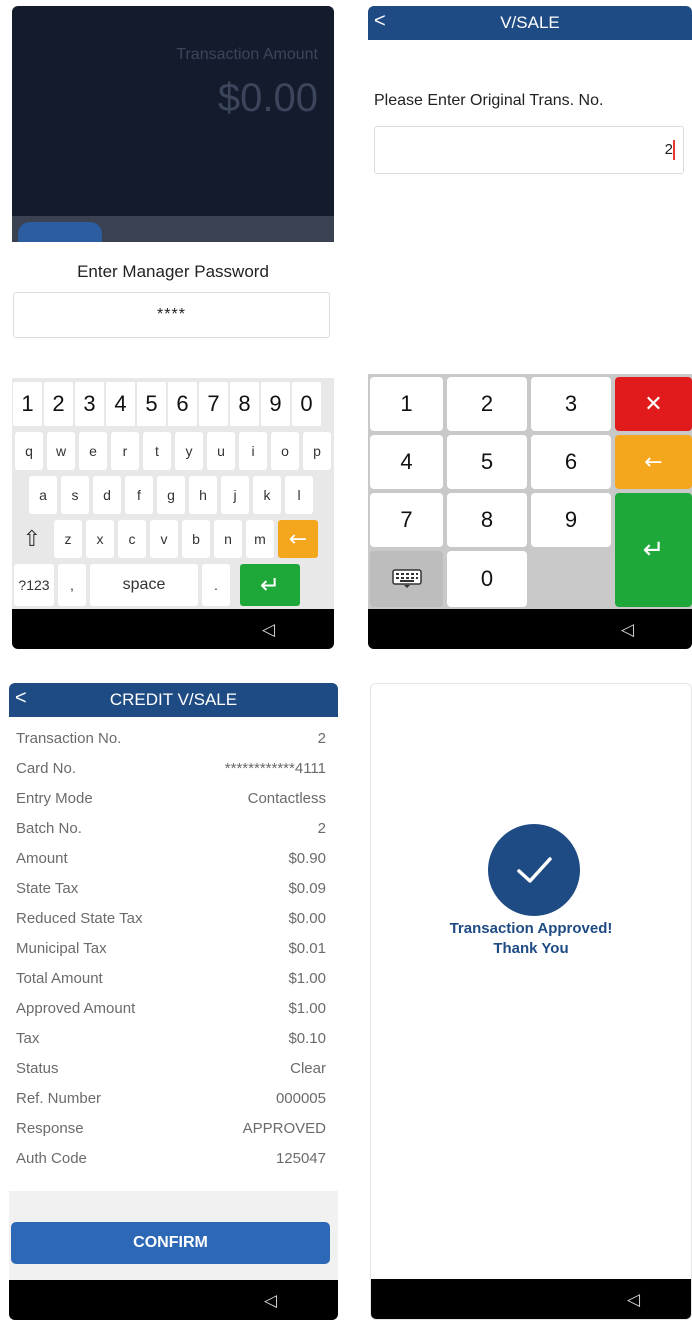  What do you see at coordinates (61, 451) in the screenshot?
I see `key-w: w` at bounding box center [61, 451].